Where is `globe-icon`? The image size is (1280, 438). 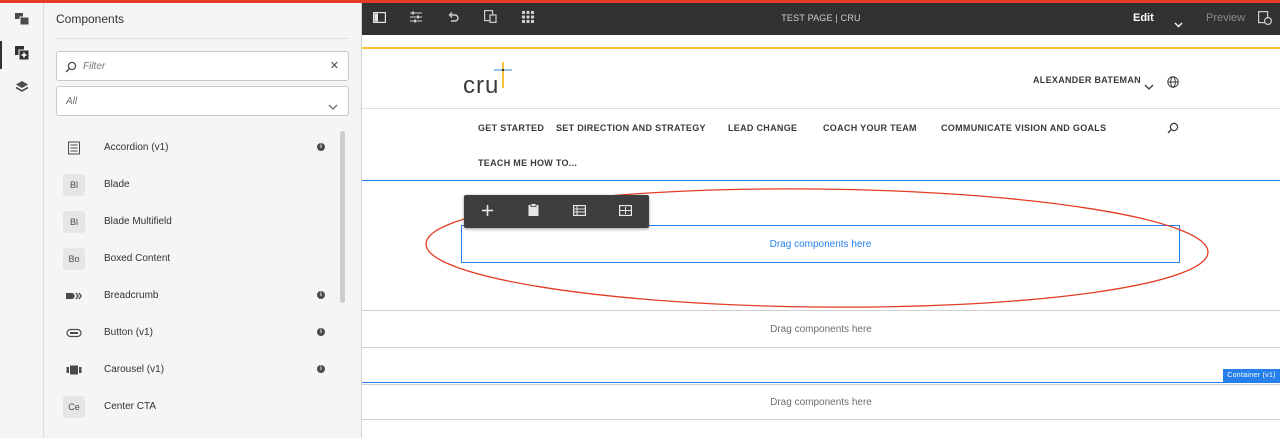 globe-icon is located at coordinates (1173, 84).